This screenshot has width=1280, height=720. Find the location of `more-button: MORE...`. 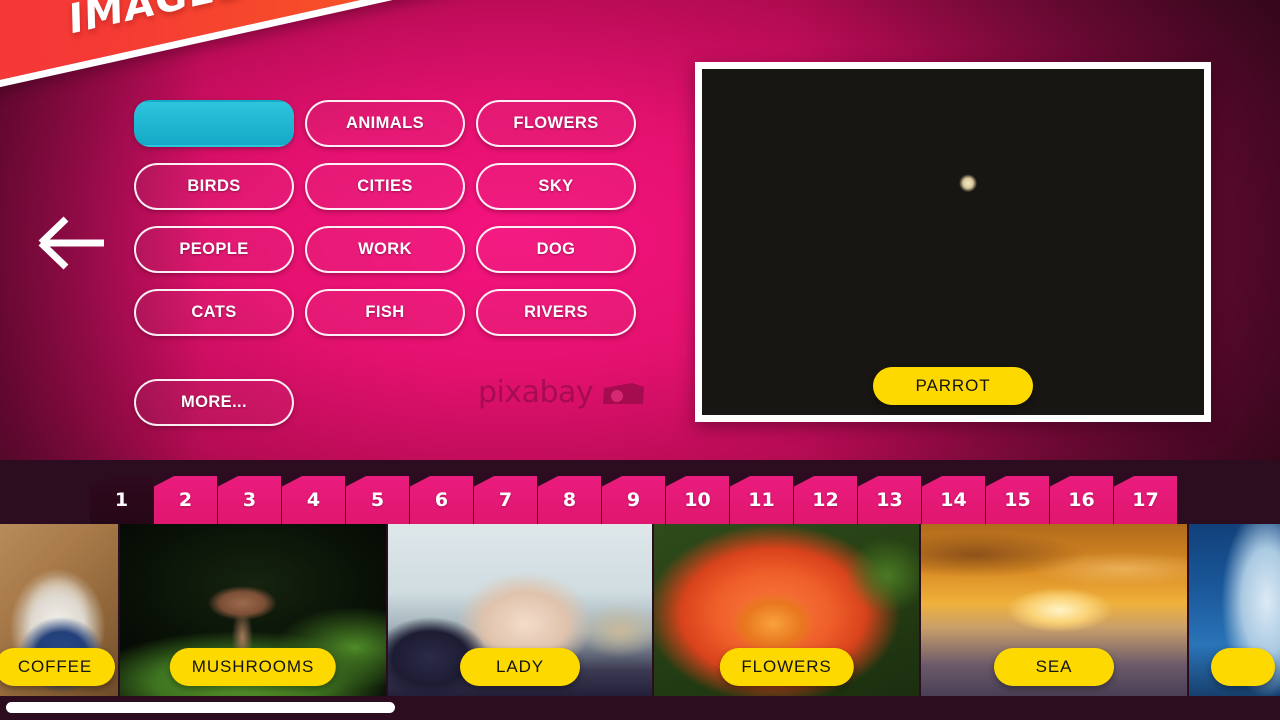

more-button: MORE... is located at coordinates (214, 402).